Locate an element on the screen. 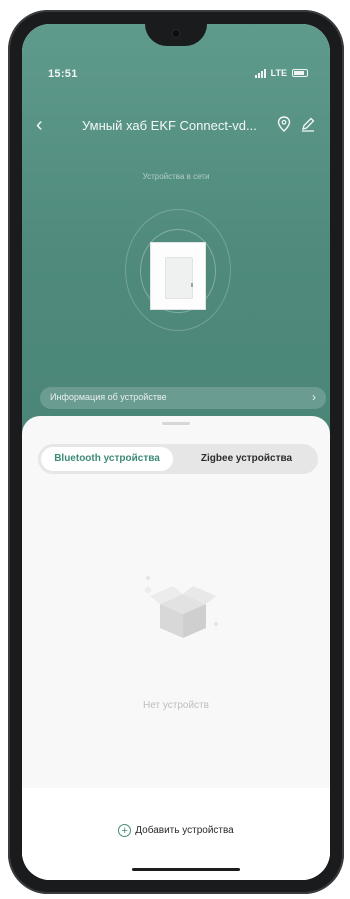 This screenshot has width=350, height=899. status-icons: LTE is located at coordinates (281, 73).